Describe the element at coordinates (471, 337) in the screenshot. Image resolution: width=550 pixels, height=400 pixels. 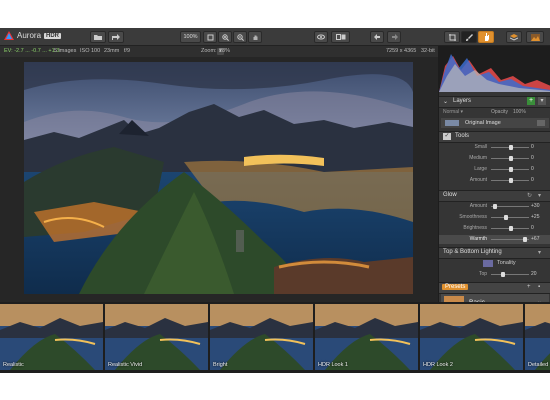
I see `preset-thumbnail: HDR Look 2` at that location.